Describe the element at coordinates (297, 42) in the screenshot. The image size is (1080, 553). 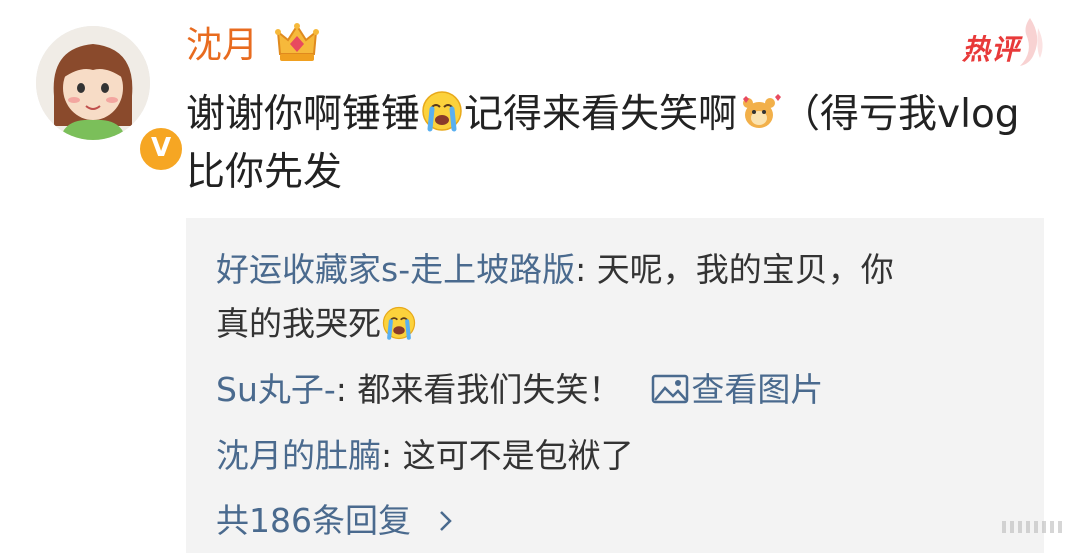
I see `crown-icon` at that location.